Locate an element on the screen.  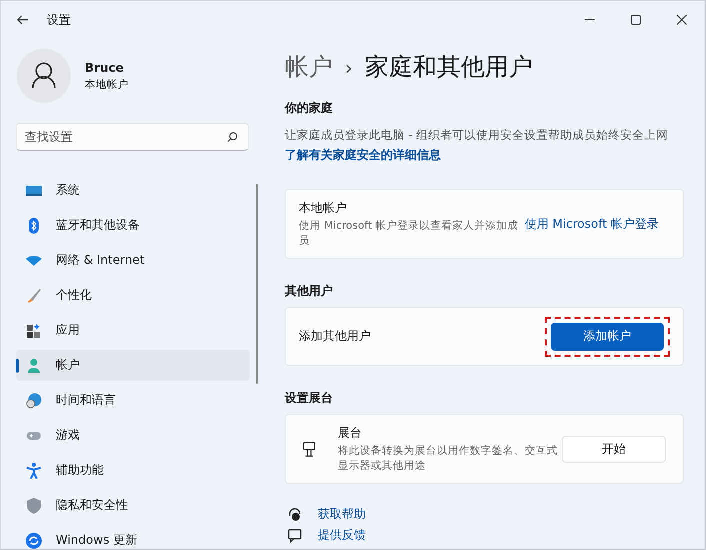
nav-item: 蓝牙和其他设备 is located at coordinates (133, 225).